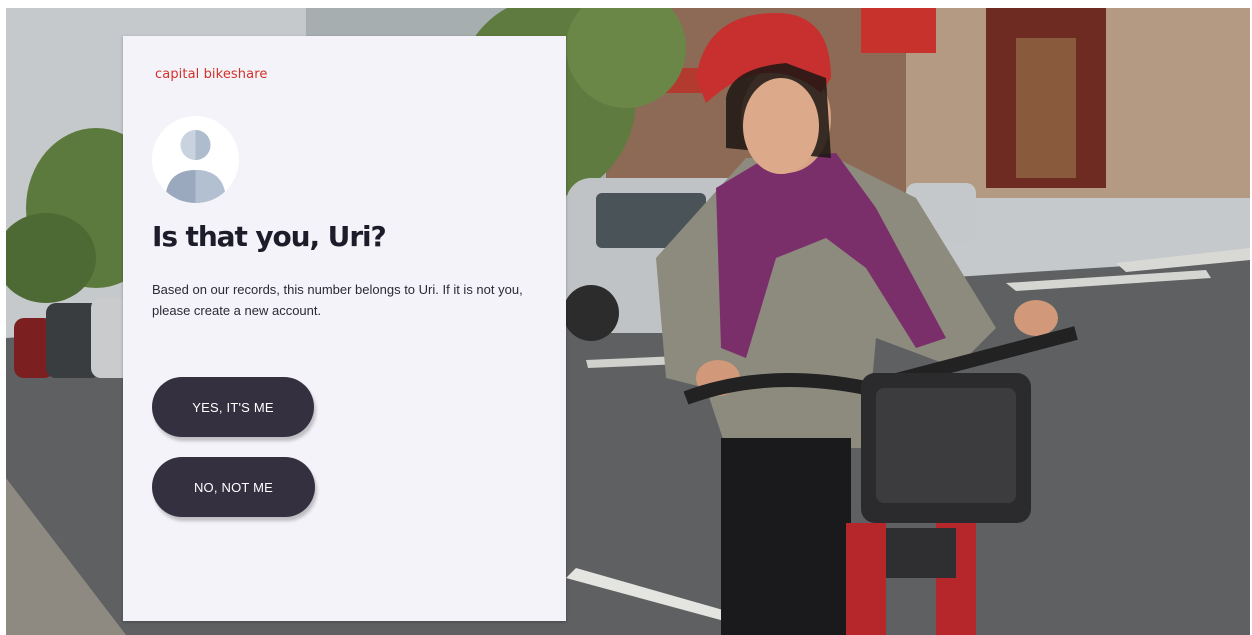 This screenshot has width=1252, height=635. What do you see at coordinates (233, 407) in the screenshot?
I see `yes-its-me-button: YES, IT'S ME` at bounding box center [233, 407].